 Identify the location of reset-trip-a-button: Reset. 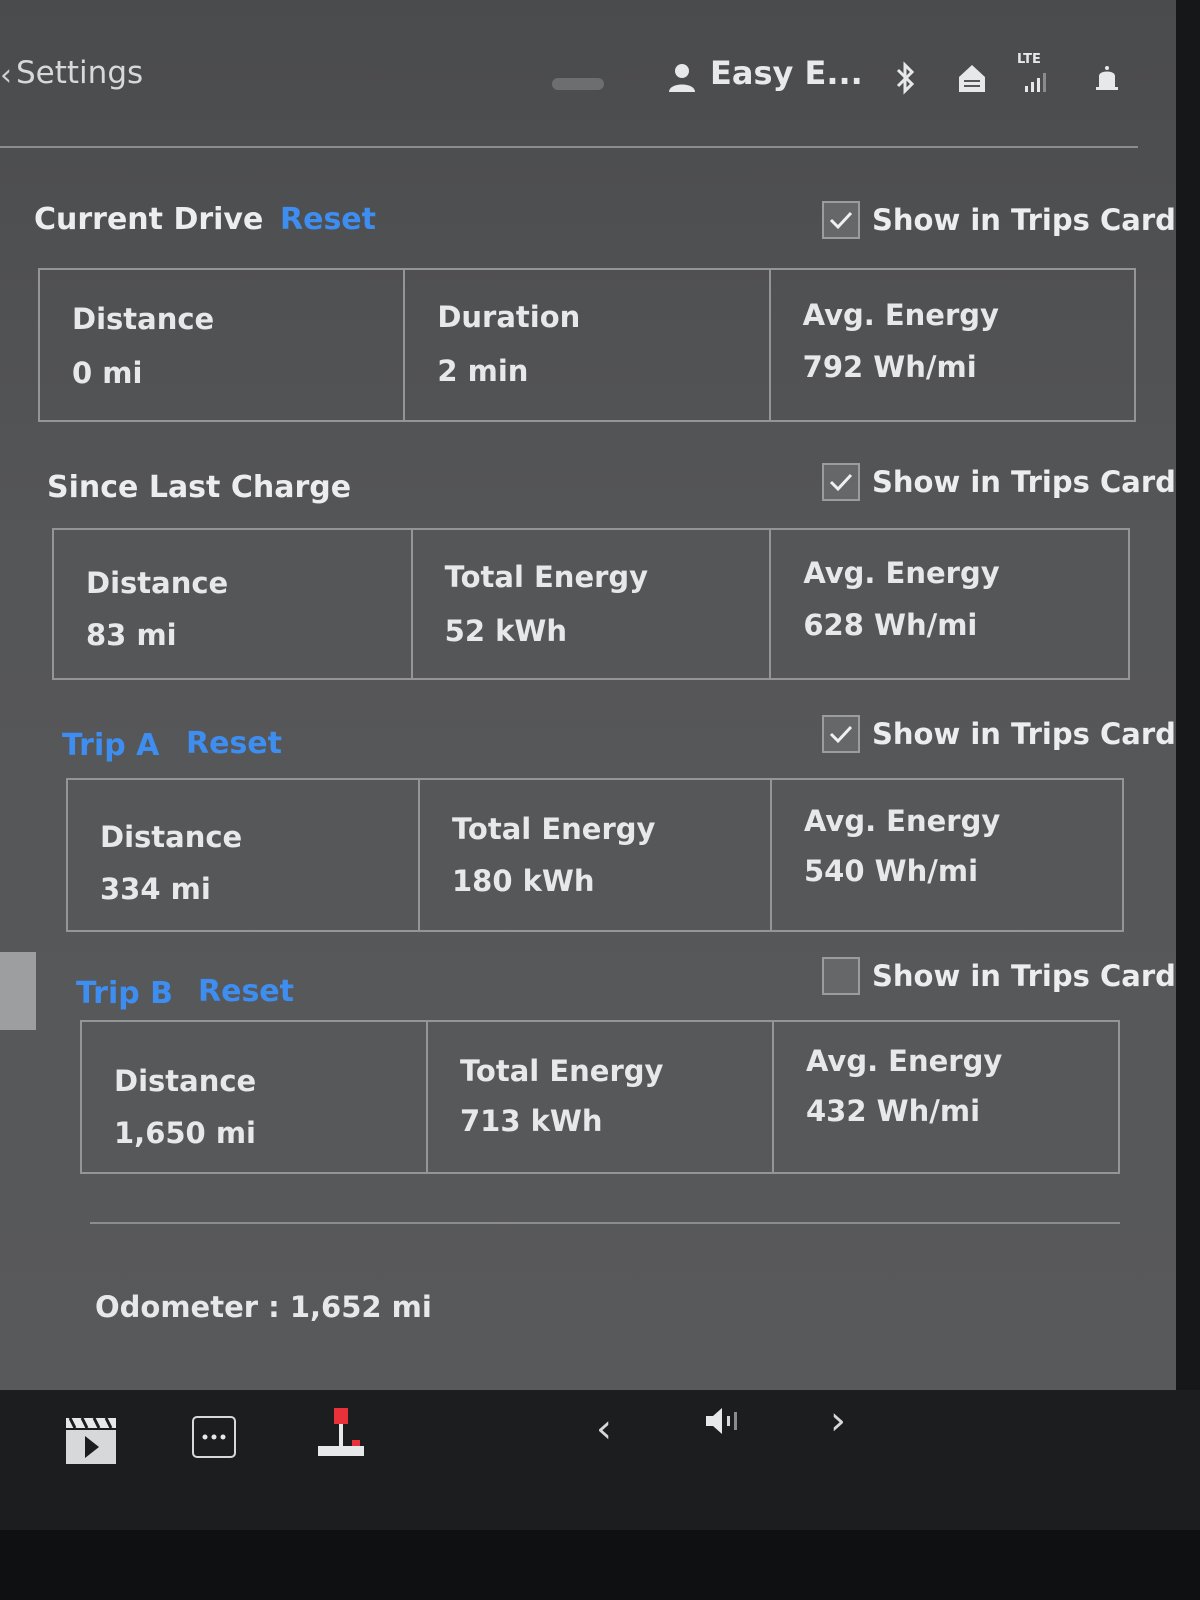
(234, 743).